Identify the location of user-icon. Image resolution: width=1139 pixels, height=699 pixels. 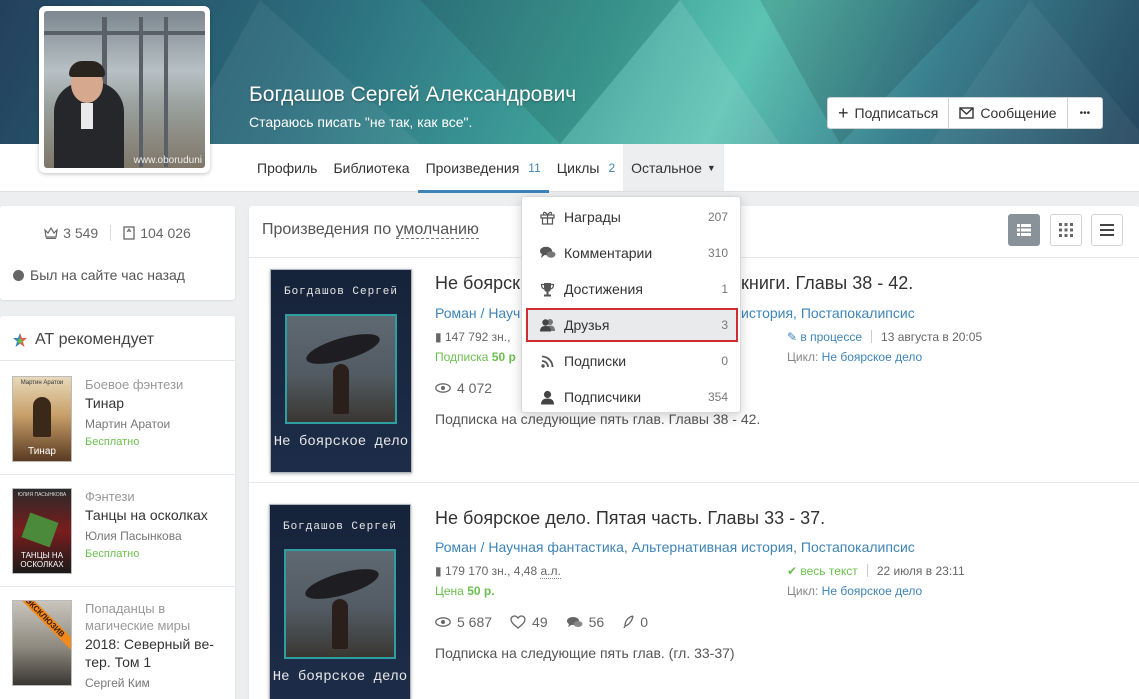
(547, 397).